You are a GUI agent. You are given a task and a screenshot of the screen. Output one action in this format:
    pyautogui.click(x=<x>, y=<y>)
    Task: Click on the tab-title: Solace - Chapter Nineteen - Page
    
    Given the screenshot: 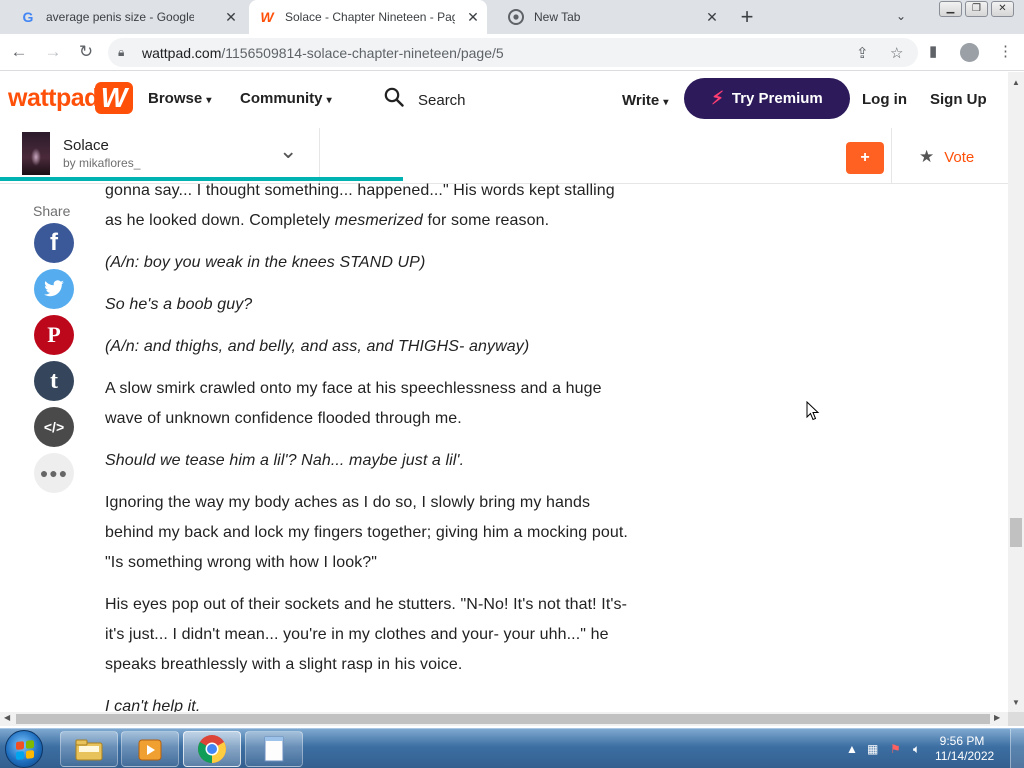 What is the action you would take?
    pyautogui.click(x=370, y=17)
    